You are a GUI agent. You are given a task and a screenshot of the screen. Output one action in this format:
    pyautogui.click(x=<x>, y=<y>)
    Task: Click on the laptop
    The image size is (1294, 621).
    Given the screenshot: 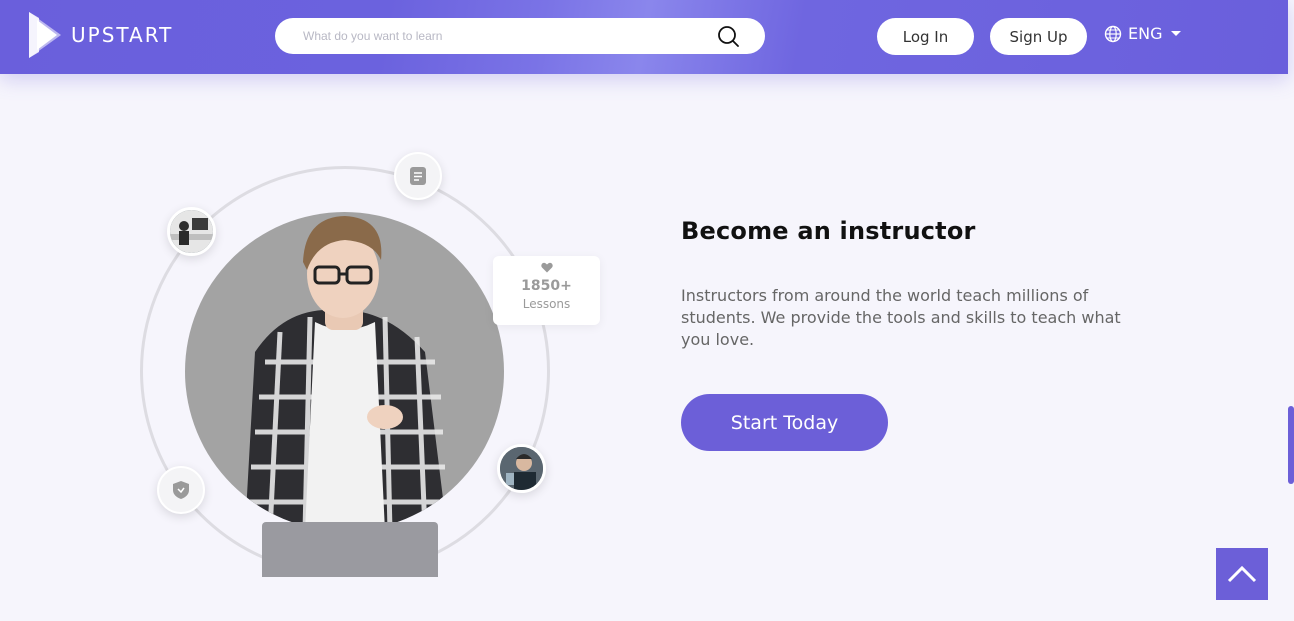 What is the action you would take?
    pyautogui.click(x=350, y=552)
    